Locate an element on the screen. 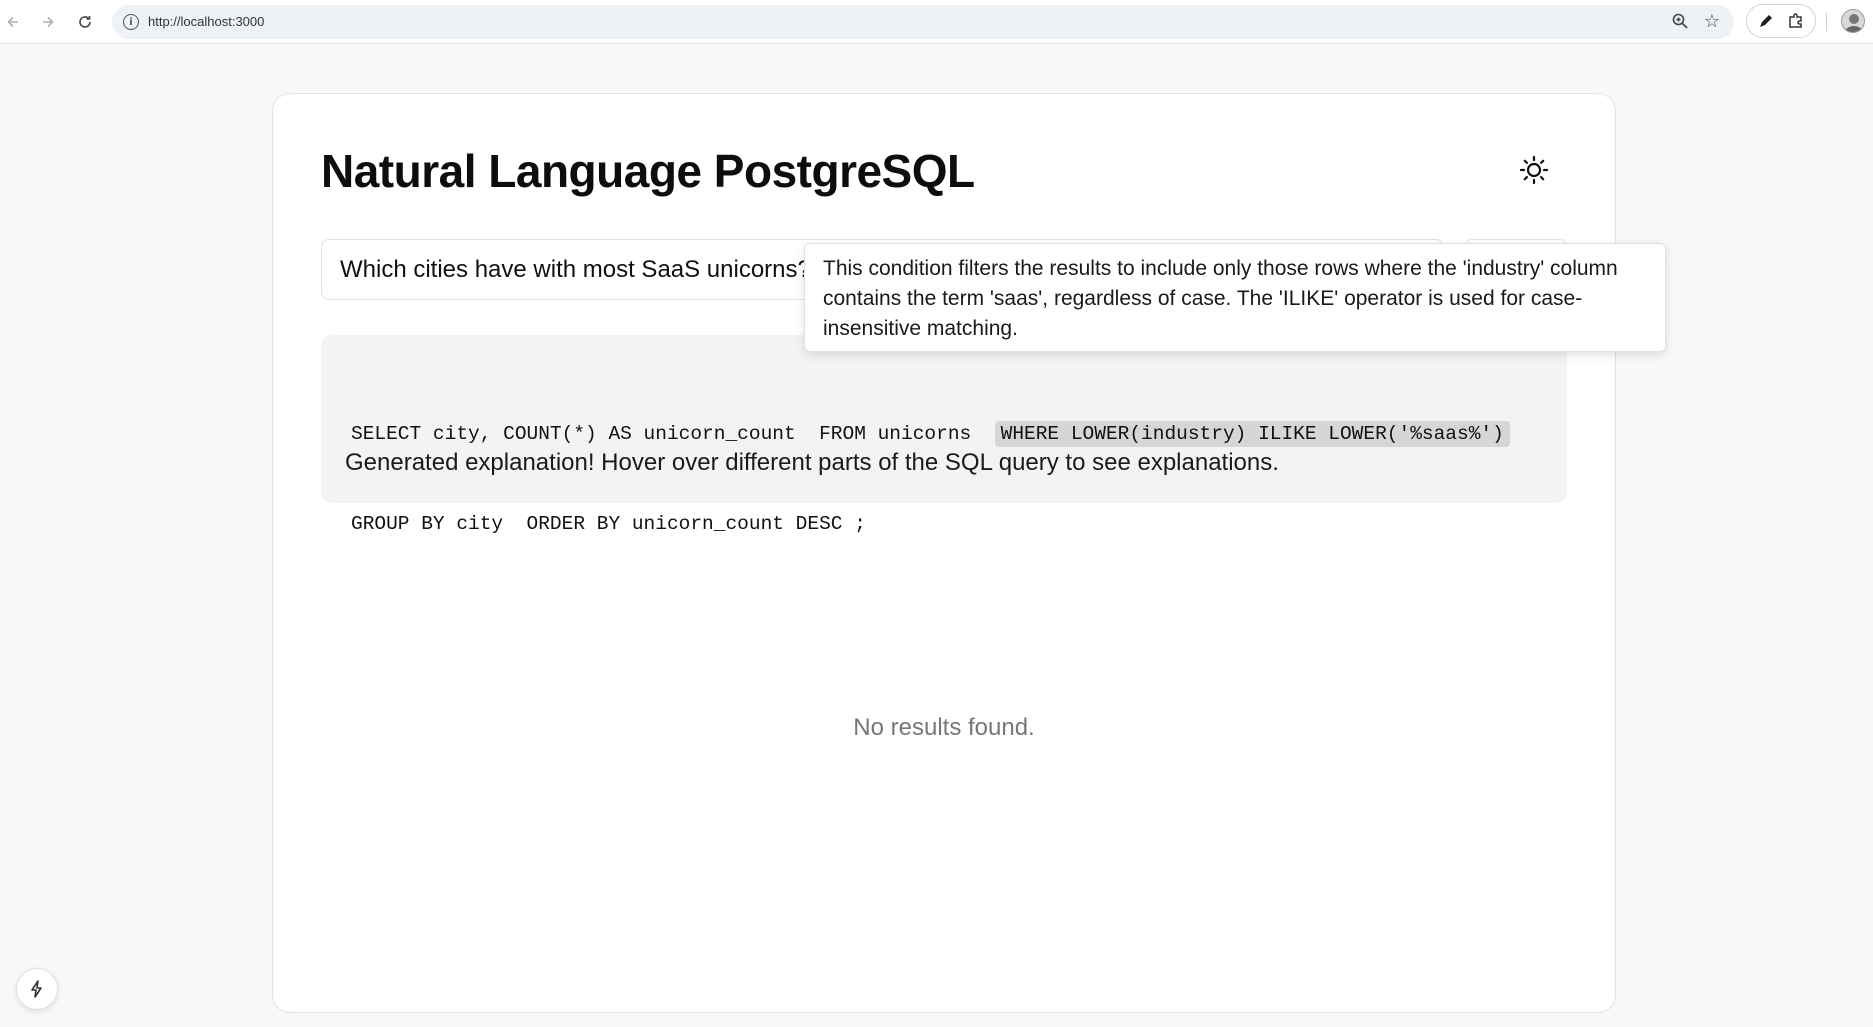 The image size is (1873, 1027). back-arrow-icon is located at coordinates (13, 22).